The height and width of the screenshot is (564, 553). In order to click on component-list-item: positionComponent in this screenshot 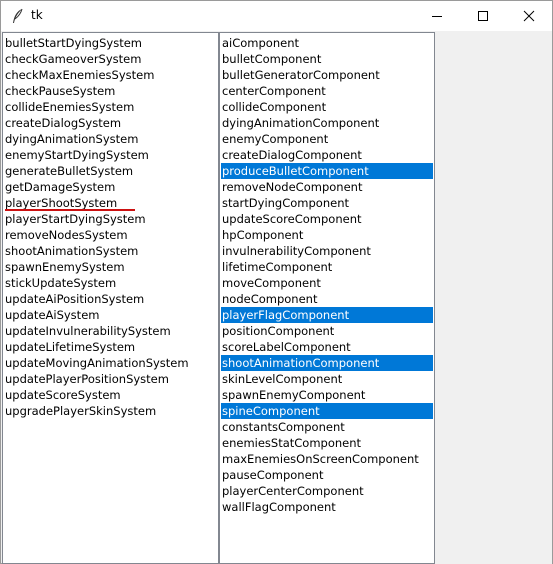, I will do `click(327, 331)`.